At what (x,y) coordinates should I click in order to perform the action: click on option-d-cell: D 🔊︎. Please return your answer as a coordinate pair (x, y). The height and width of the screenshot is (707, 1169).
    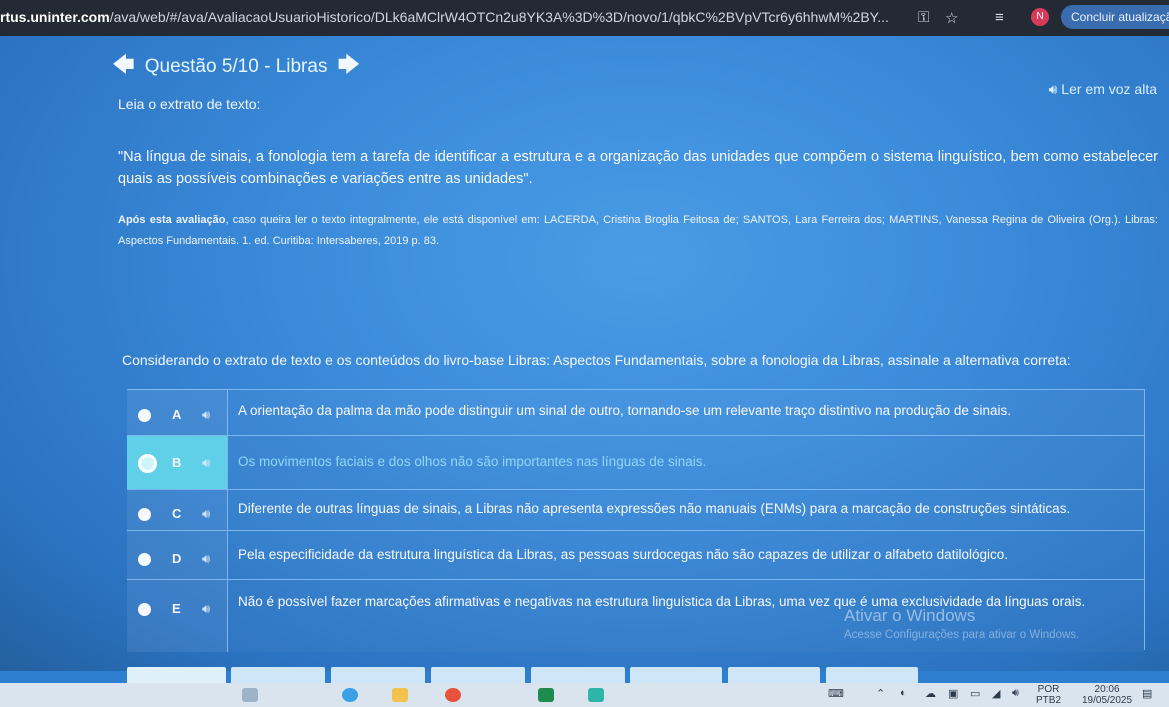
    Looking at the image, I should click on (177, 555).